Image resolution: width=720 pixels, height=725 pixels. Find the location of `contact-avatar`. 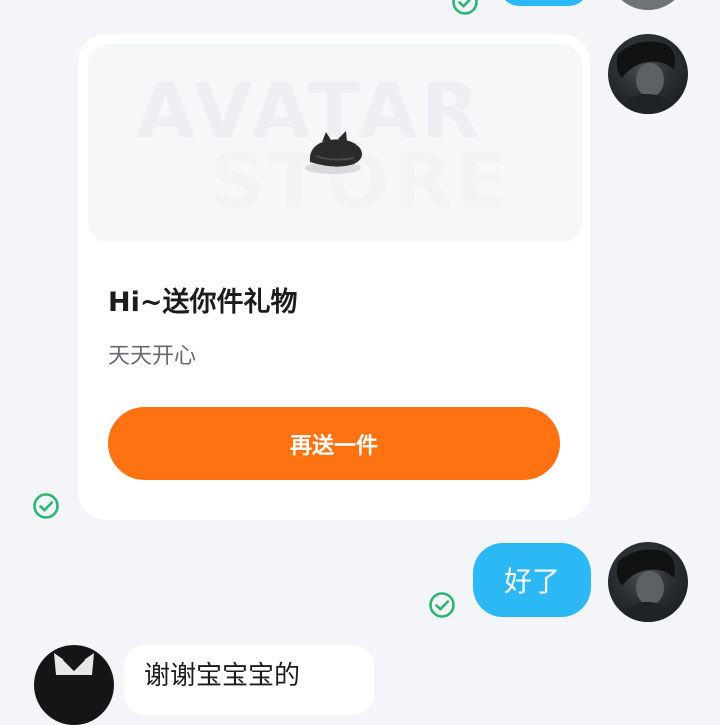

contact-avatar is located at coordinates (74, 685).